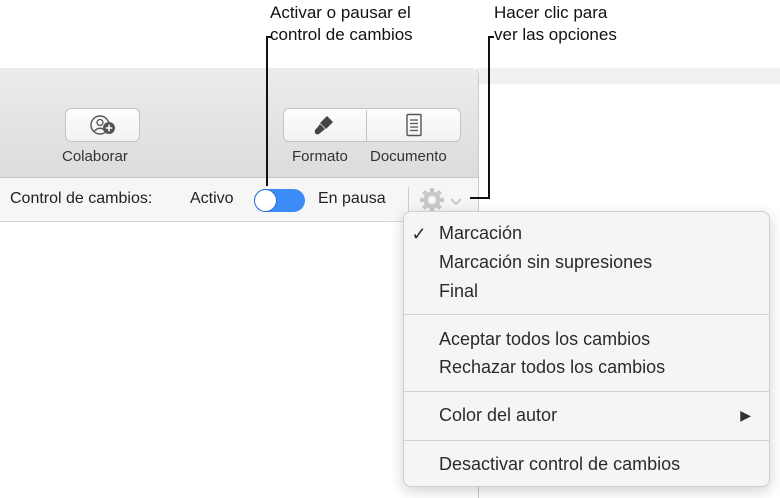 This screenshot has height=498, width=780. Describe the element at coordinates (551, 12) in the screenshot. I see `callout-options-line1: Hacer clic para` at that location.